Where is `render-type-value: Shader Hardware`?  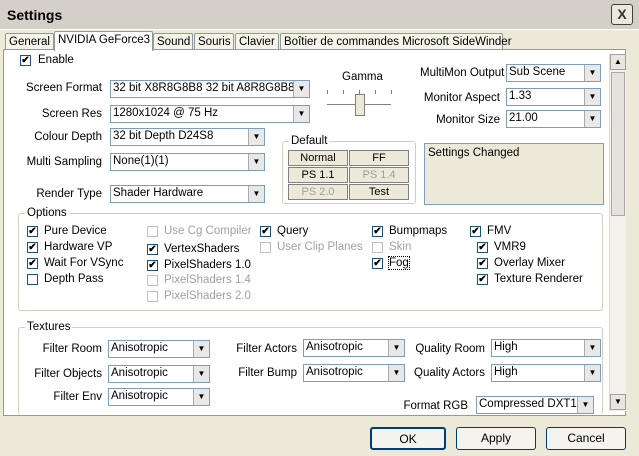
render-type-value: Shader Hardware is located at coordinates (158, 193).